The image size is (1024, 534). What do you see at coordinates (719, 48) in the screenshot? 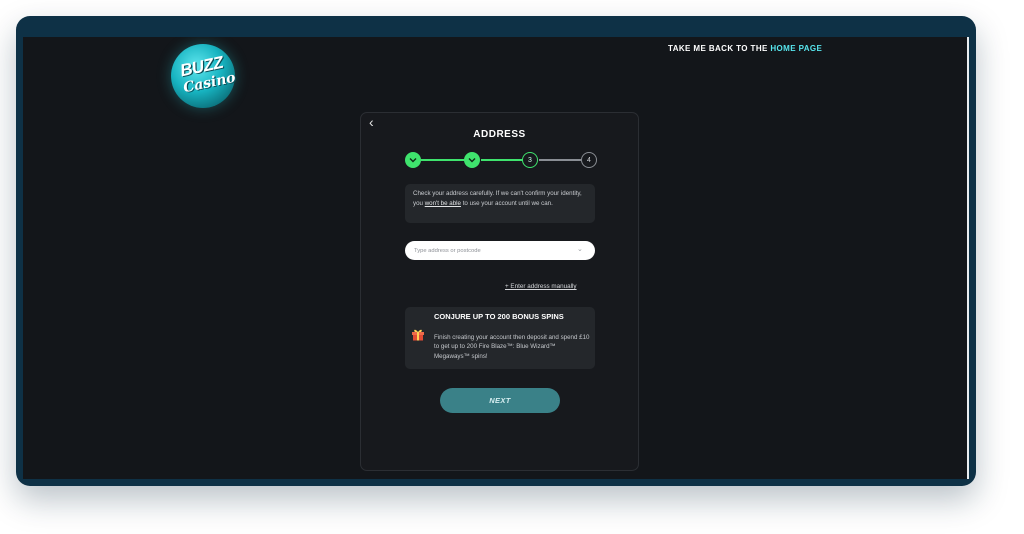
I see `back-home-text: TAKE ME BACK TO THE` at bounding box center [719, 48].